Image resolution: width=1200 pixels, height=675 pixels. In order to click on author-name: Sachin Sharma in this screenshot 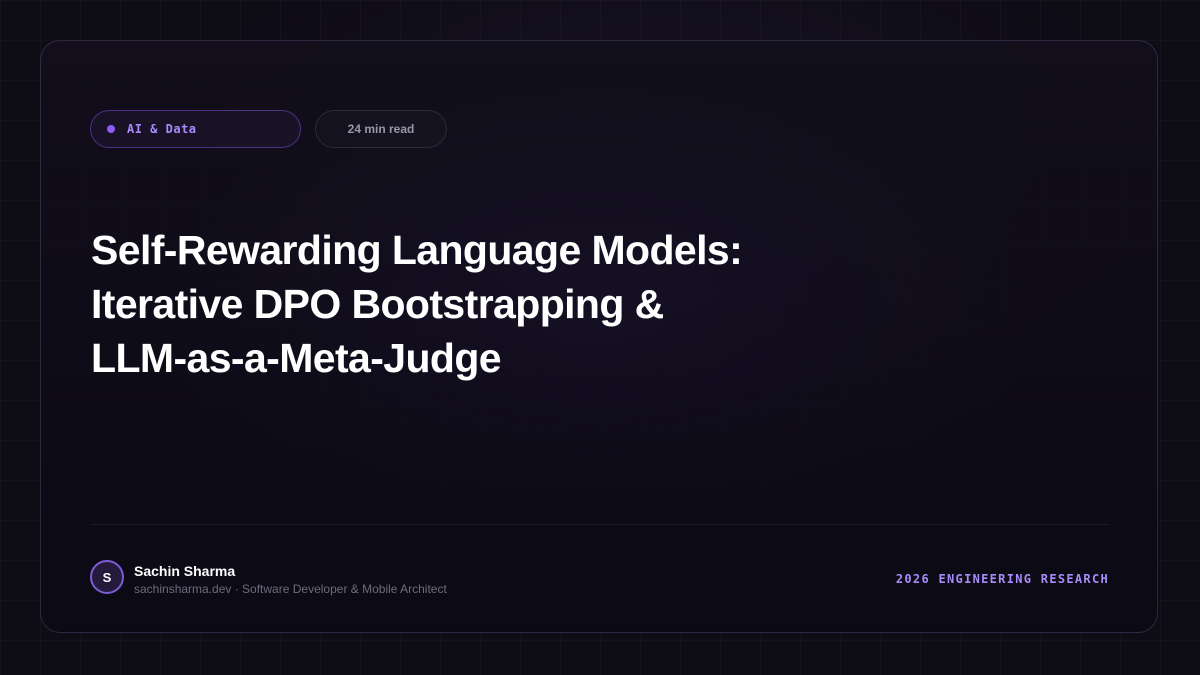, I will do `click(184, 571)`.